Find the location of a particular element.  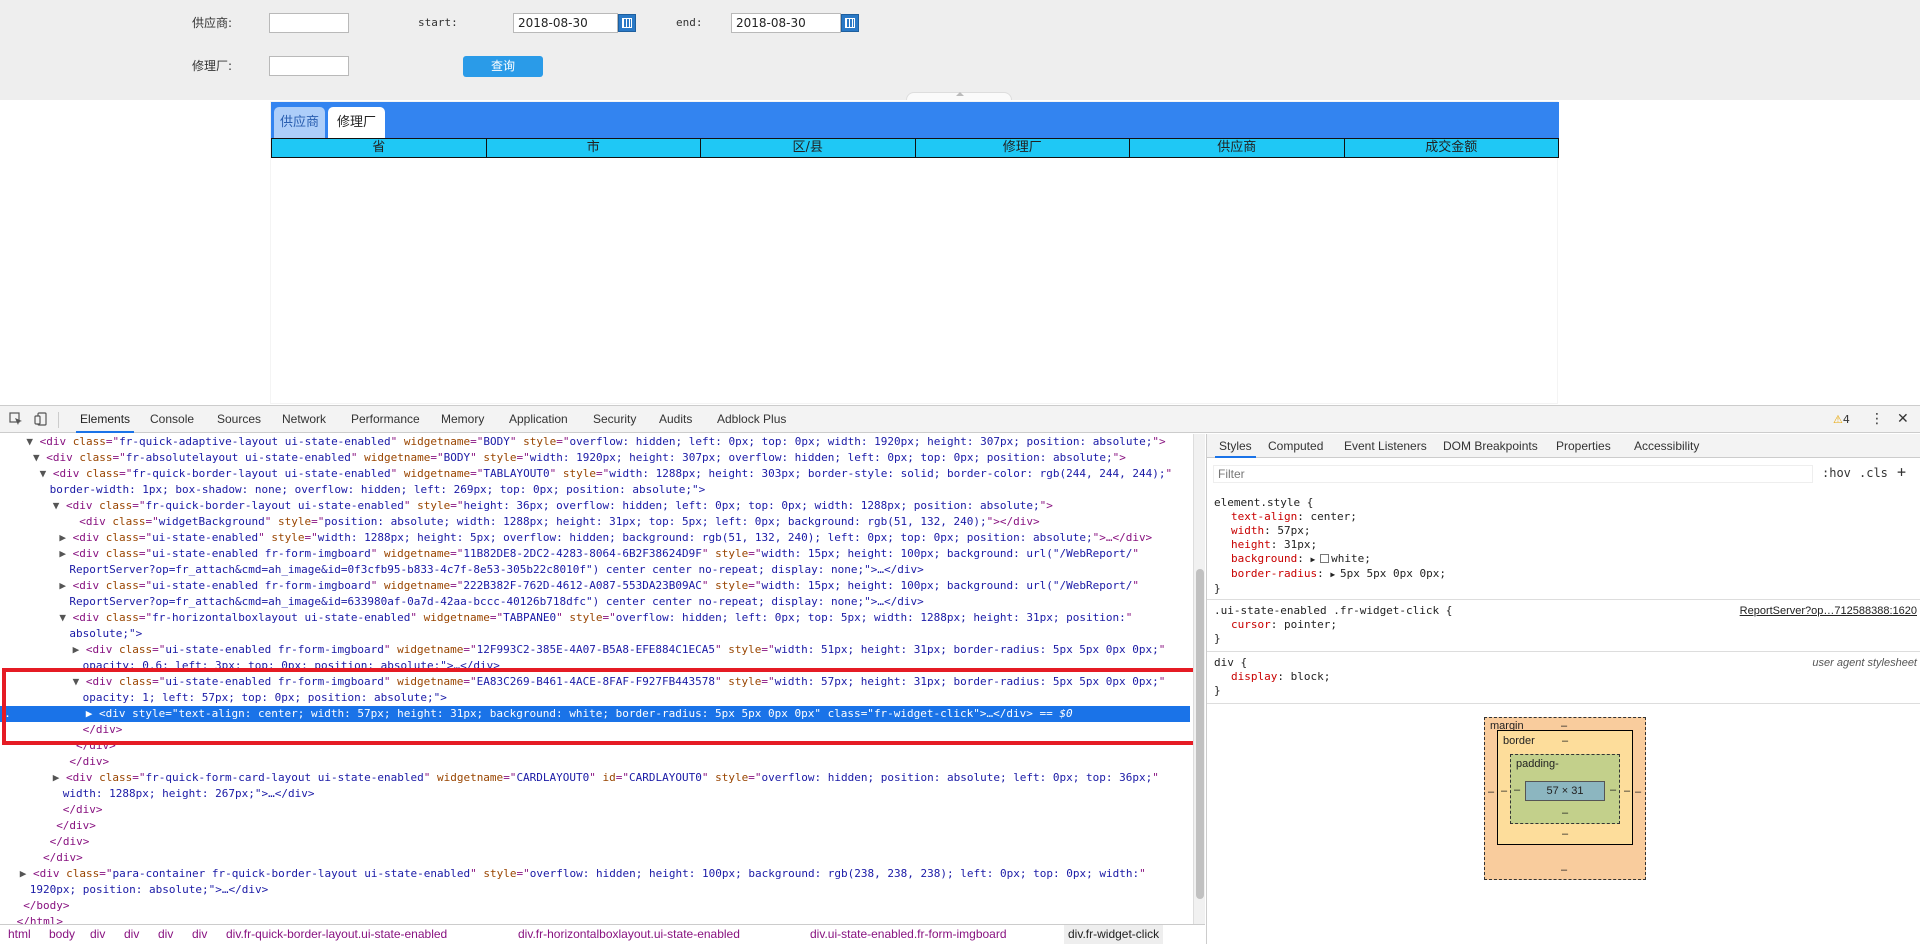

inspect-element-icon is located at coordinates (16, 419).